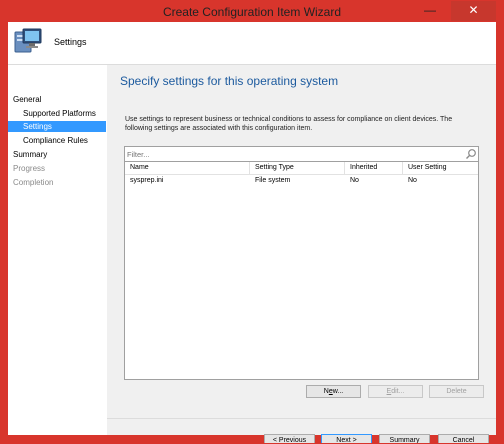 This screenshot has height=444, width=504. What do you see at coordinates (374, 168) in the screenshot?
I see `column-header-inherited: Inherited` at bounding box center [374, 168].